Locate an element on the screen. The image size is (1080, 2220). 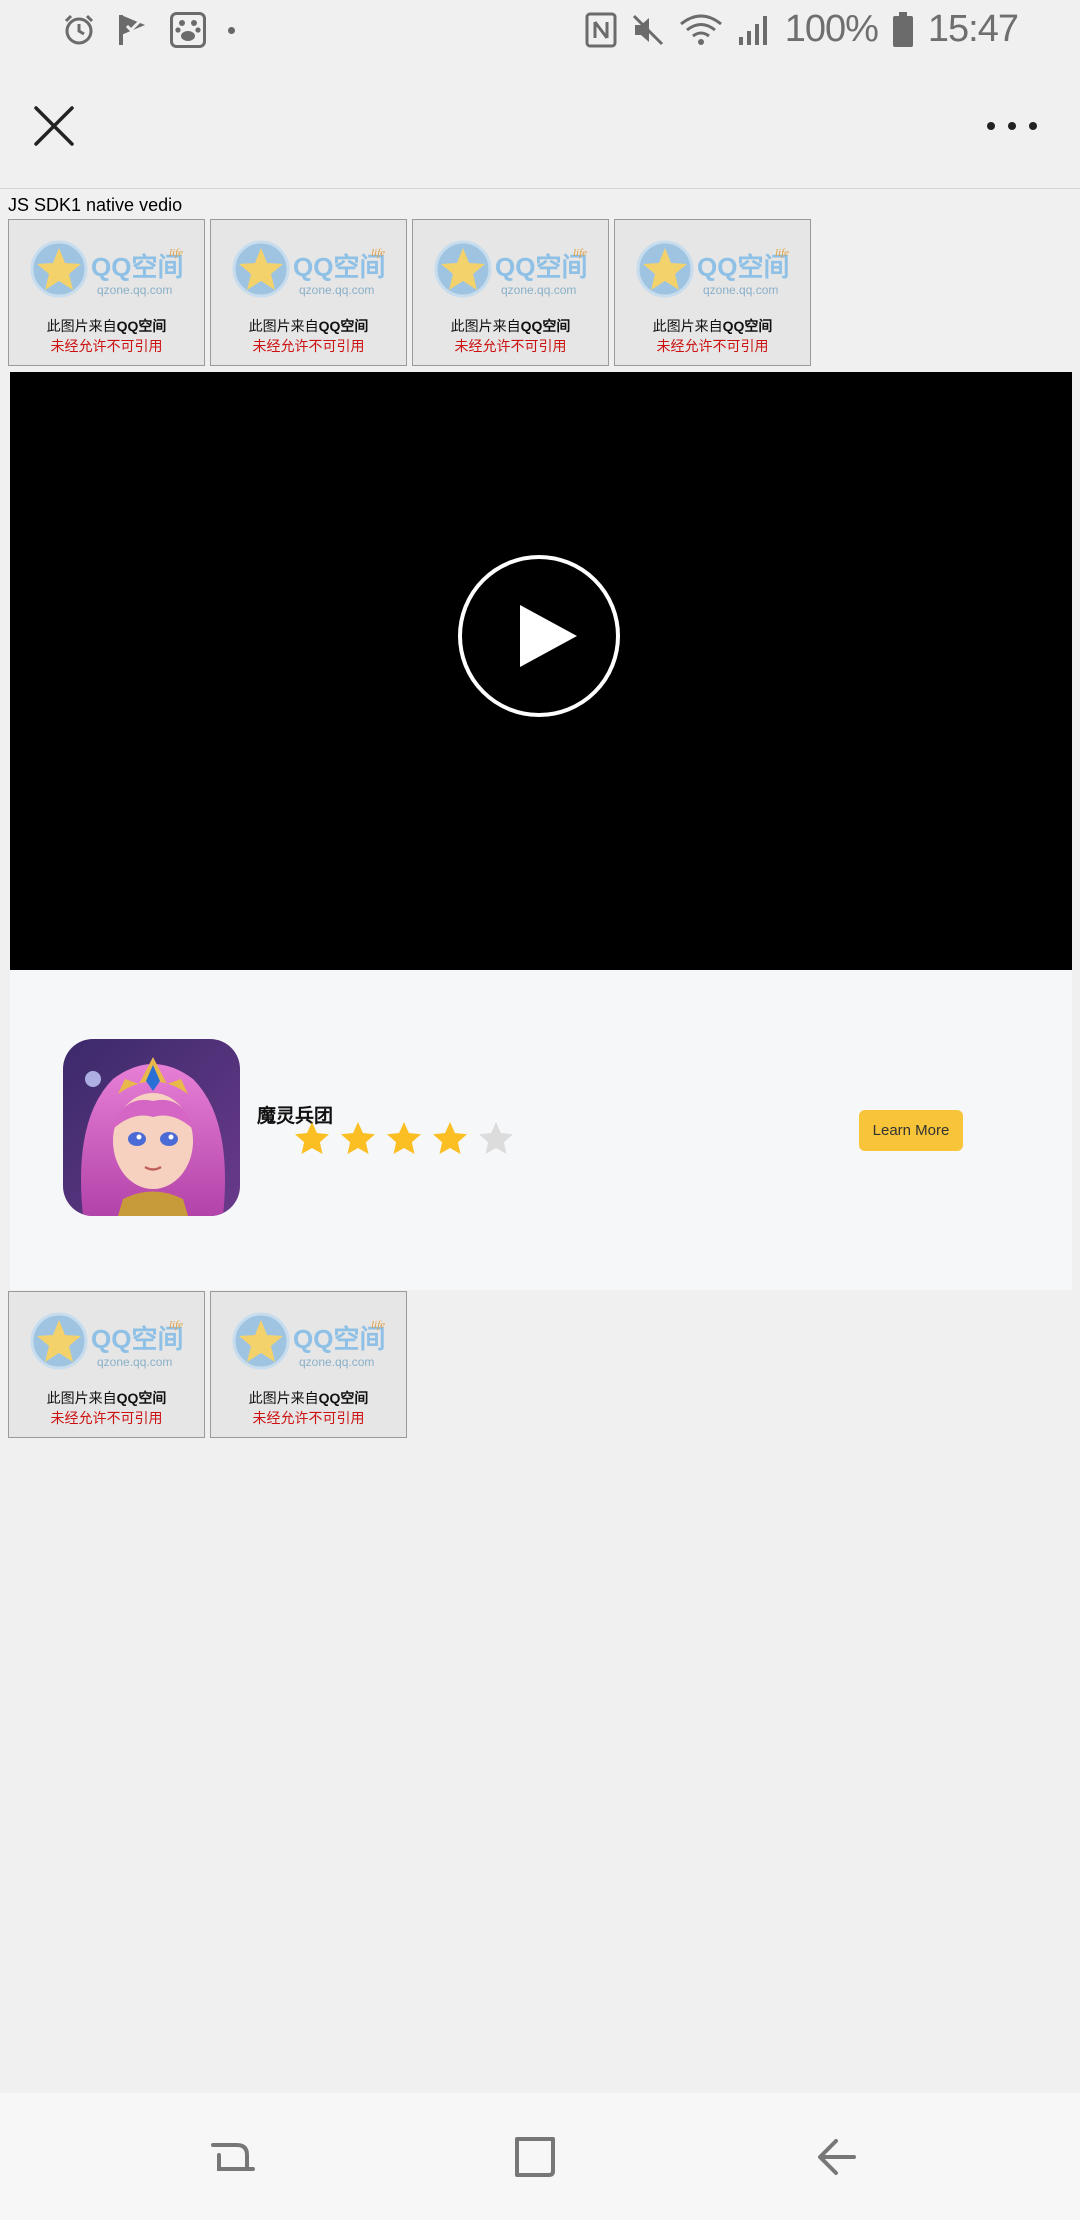
notification-dot-icon is located at coordinates (231, 30).